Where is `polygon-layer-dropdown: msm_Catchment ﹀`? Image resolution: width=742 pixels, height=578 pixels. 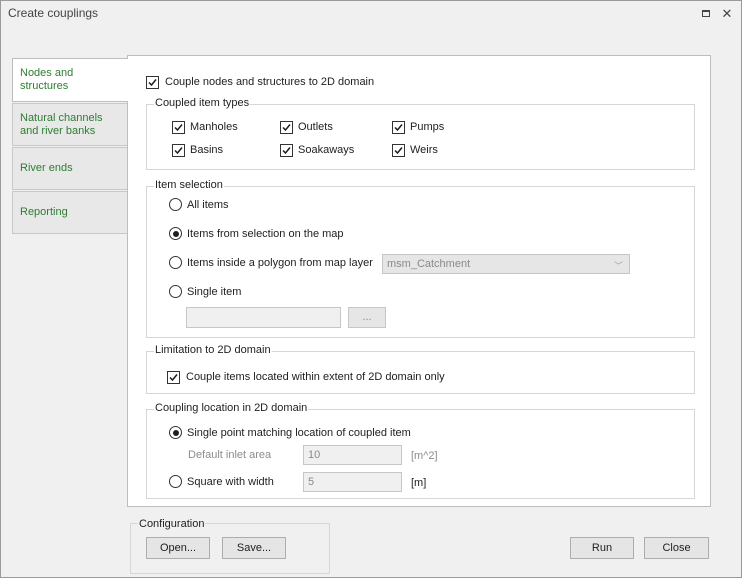 polygon-layer-dropdown: msm_Catchment ﹀ is located at coordinates (506, 264).